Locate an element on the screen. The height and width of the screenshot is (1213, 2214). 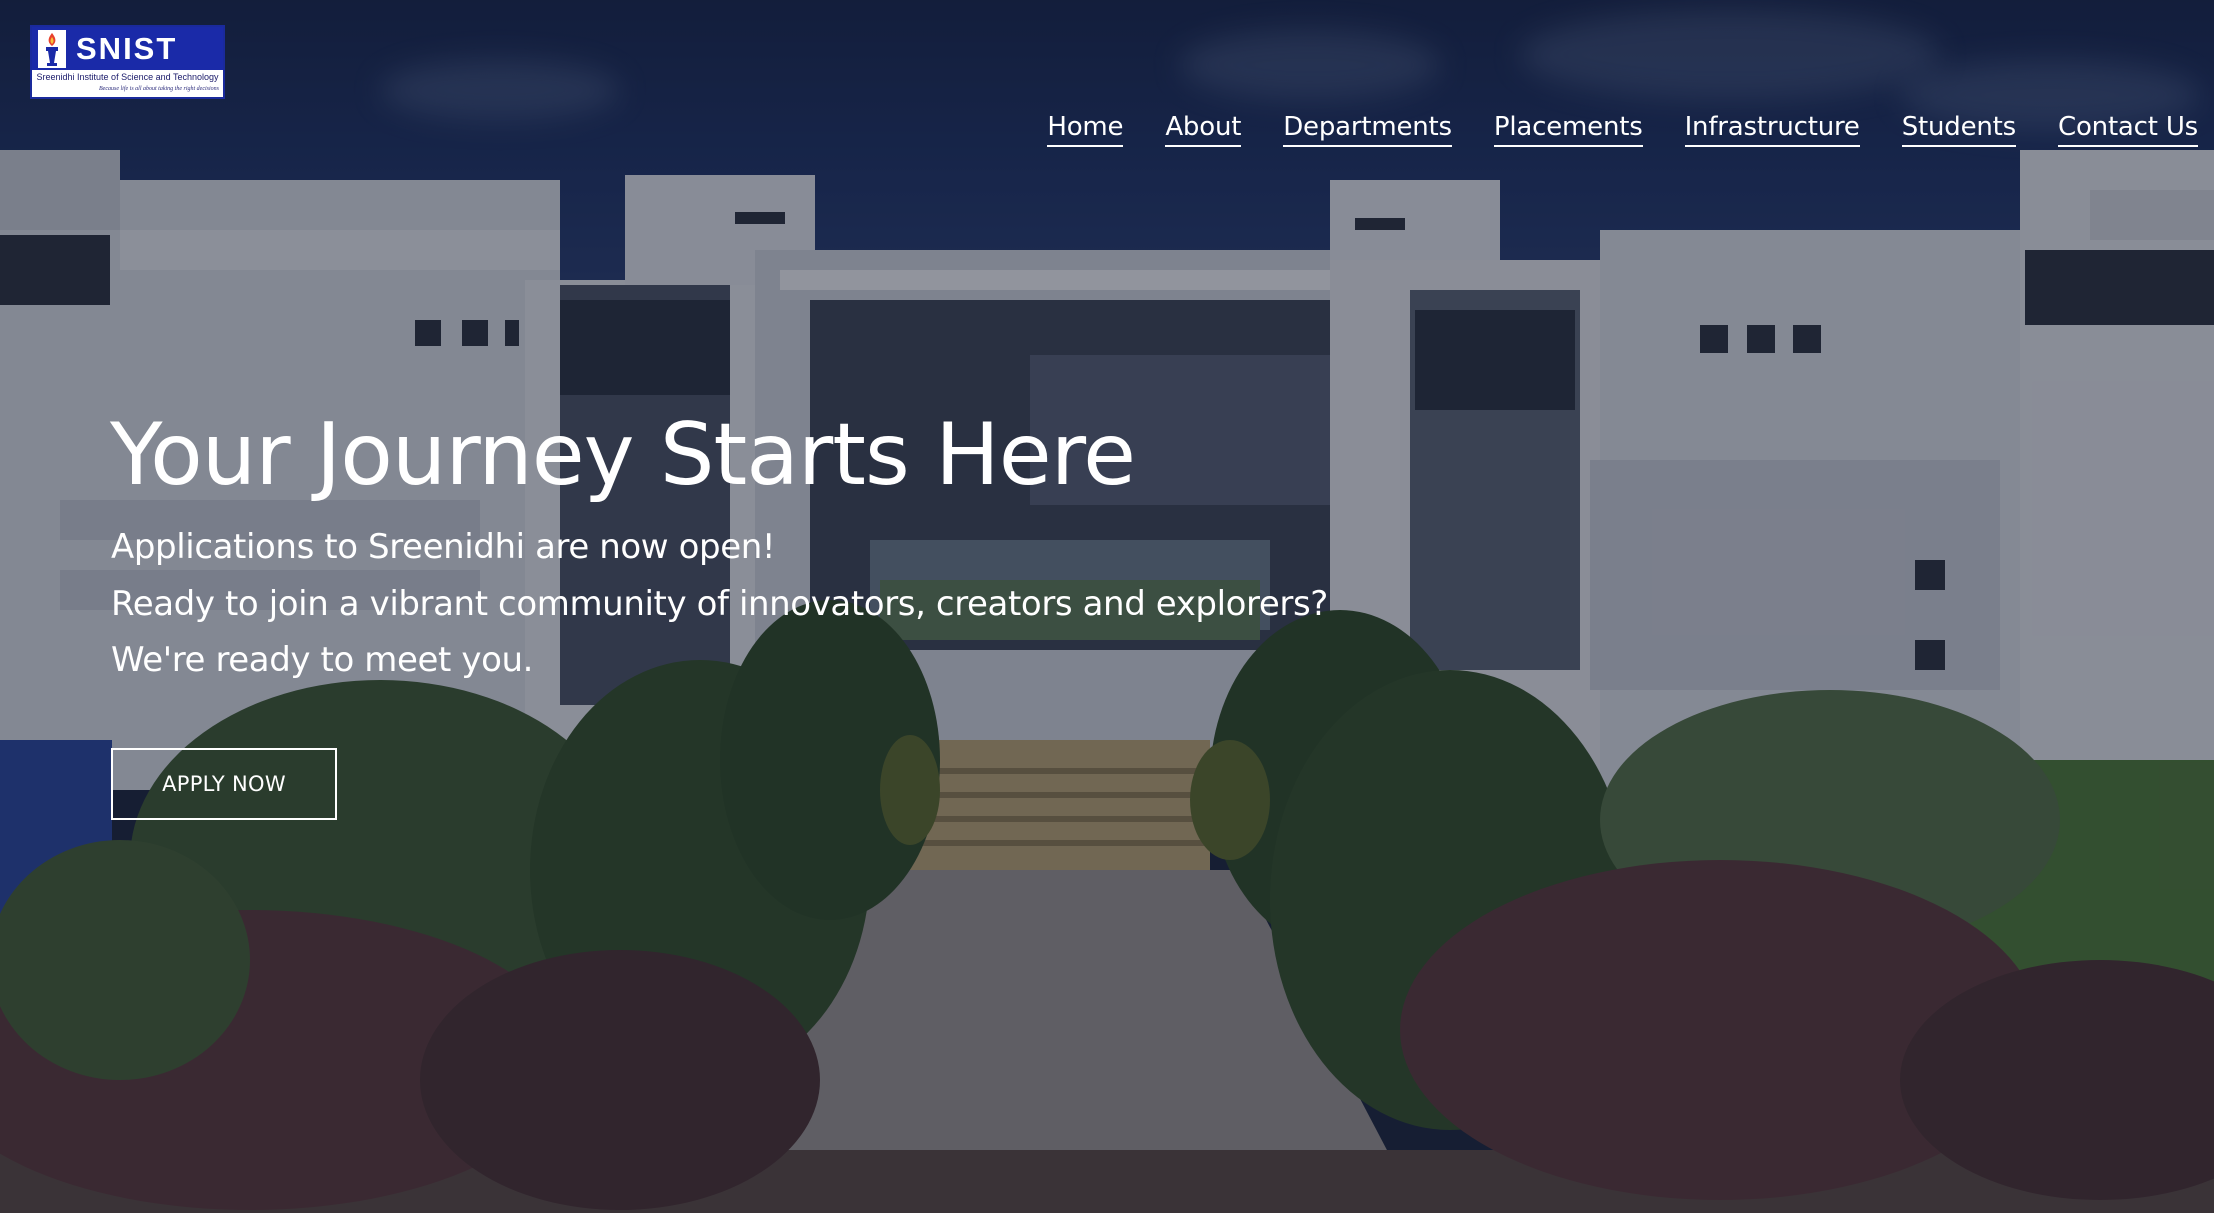
logo-banner: SNIST is located at coordinates (127, 48).